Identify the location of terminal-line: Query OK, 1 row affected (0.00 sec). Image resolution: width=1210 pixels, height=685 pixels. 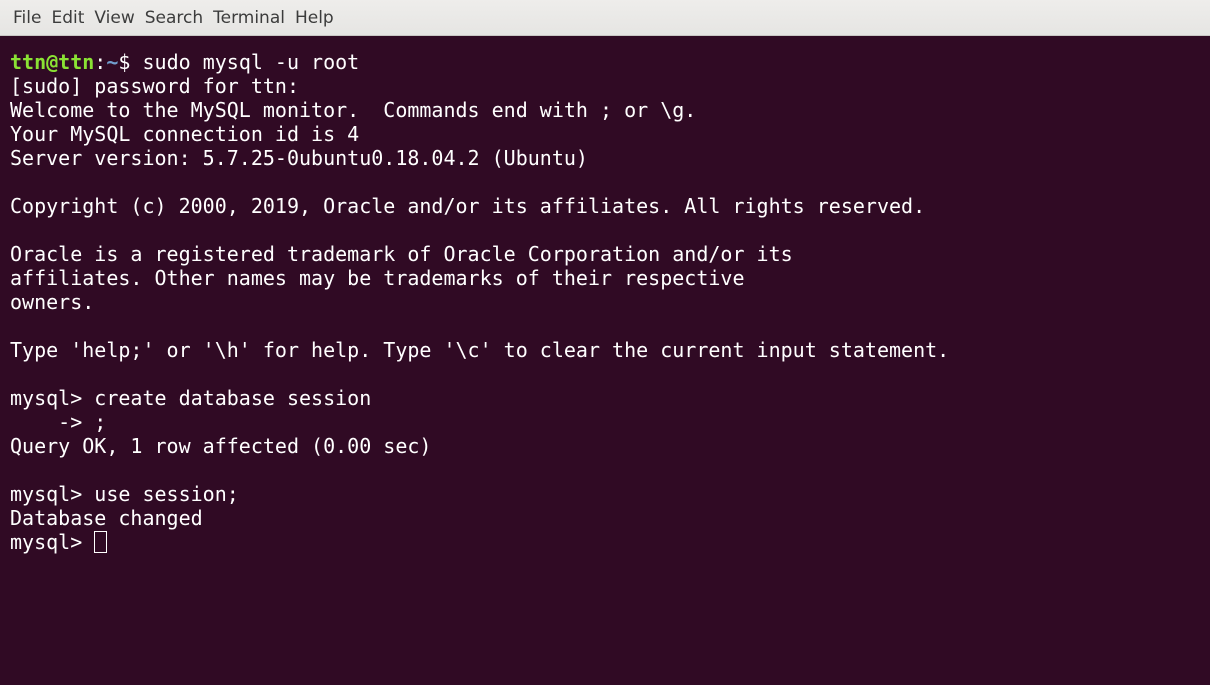
(221, 446).